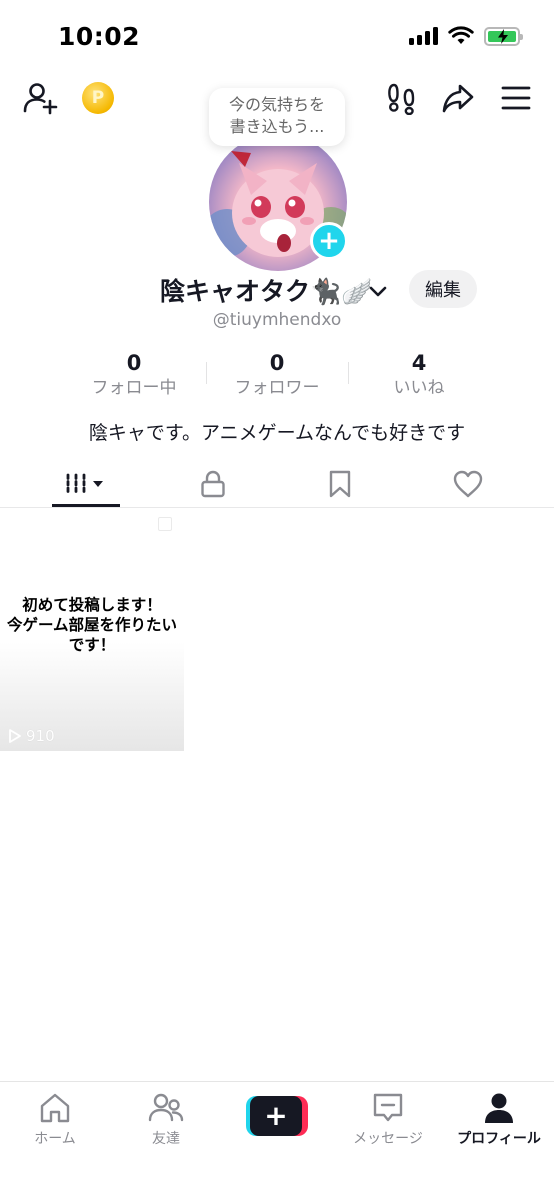  I want to click on nav-profile-label: プロフィール, so click(499, 1139).